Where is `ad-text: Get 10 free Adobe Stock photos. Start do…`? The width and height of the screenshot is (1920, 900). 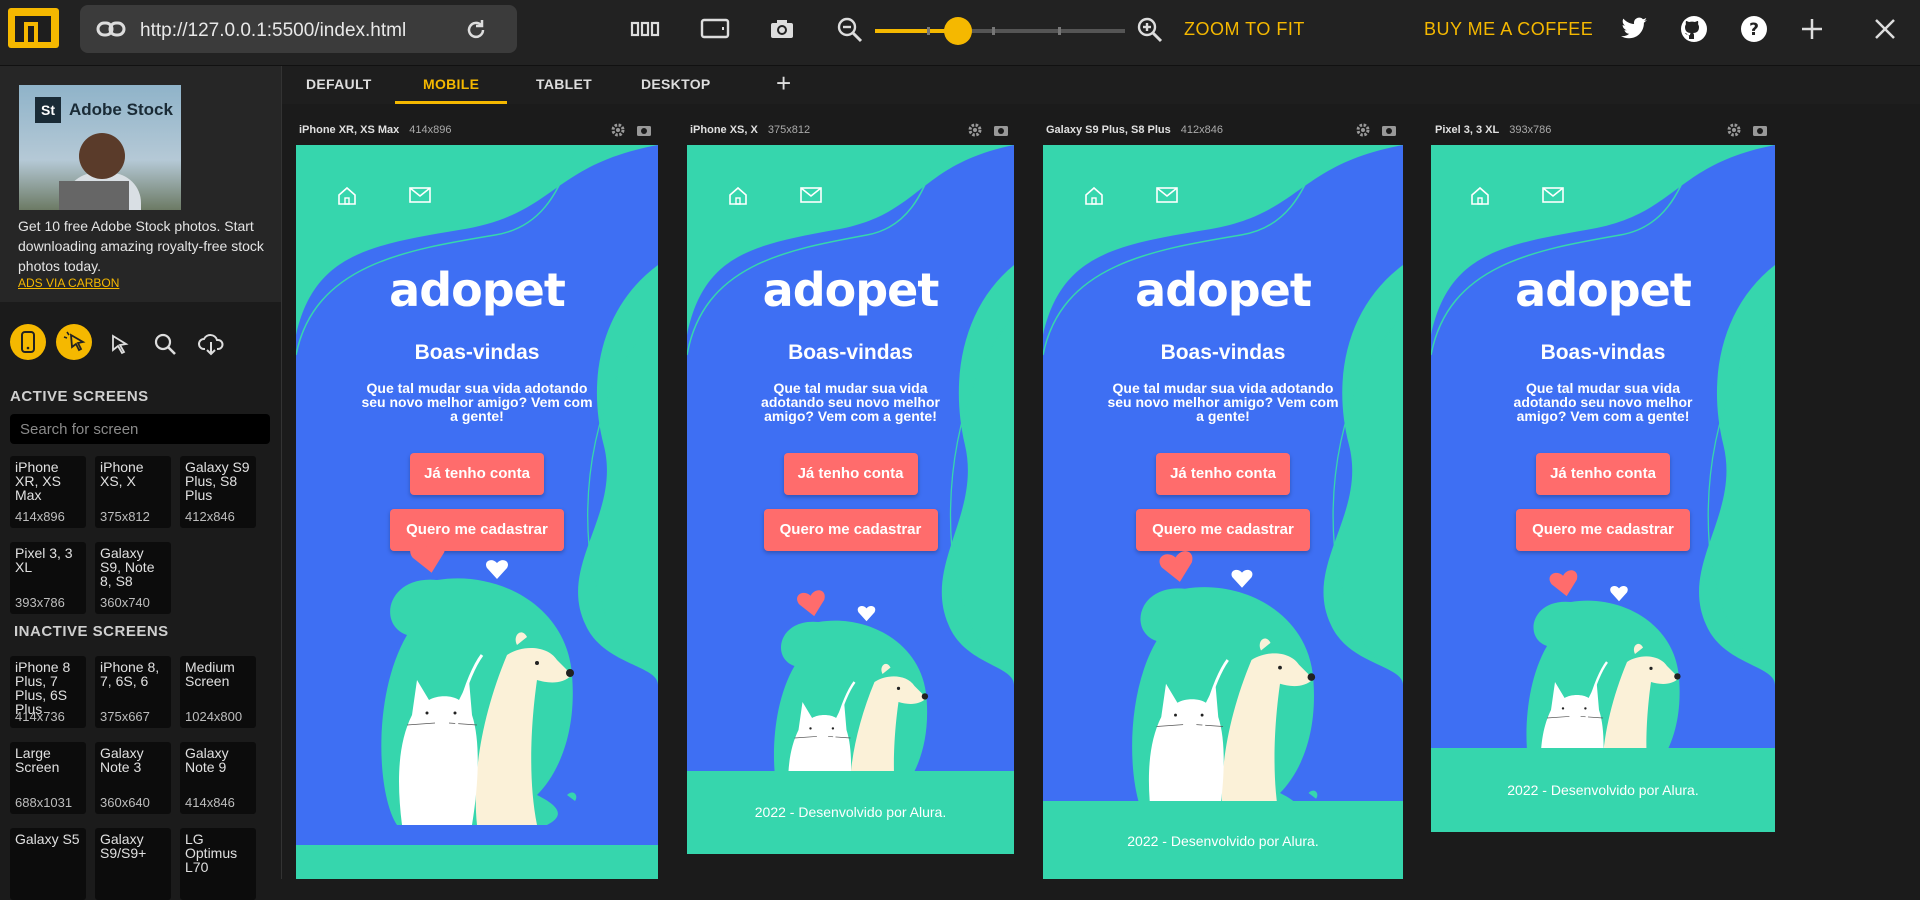
ad-text: Get 10 free Adobe Stock photos. Start do… is located at coordinates (143, 246).